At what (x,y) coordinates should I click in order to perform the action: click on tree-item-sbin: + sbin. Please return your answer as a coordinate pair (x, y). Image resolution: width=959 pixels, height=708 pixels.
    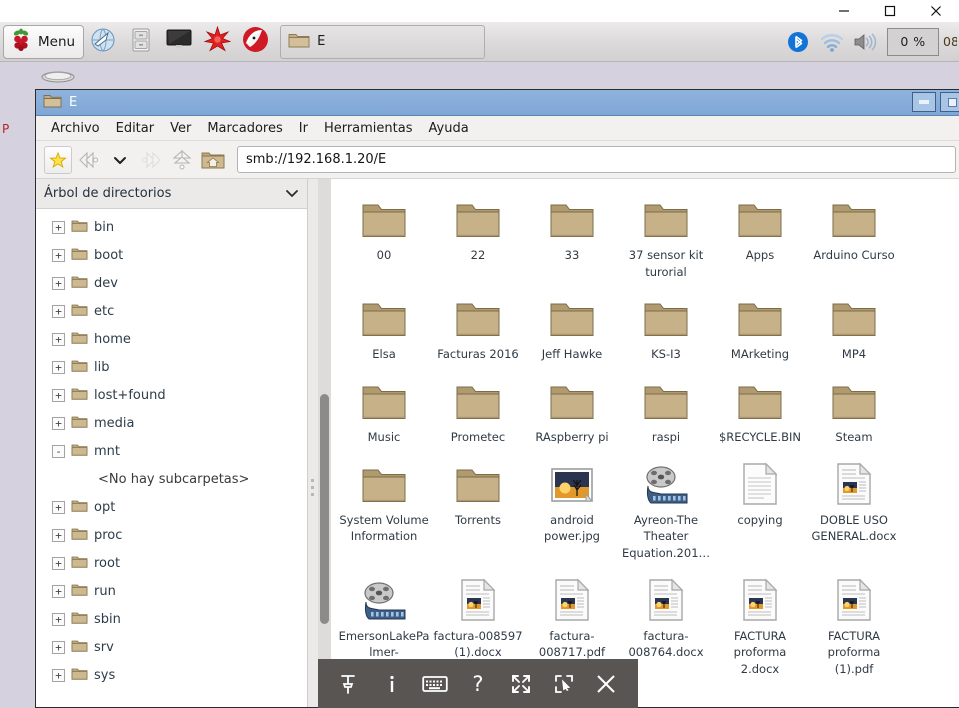
    Looking at the image, I should click on (171, 619).